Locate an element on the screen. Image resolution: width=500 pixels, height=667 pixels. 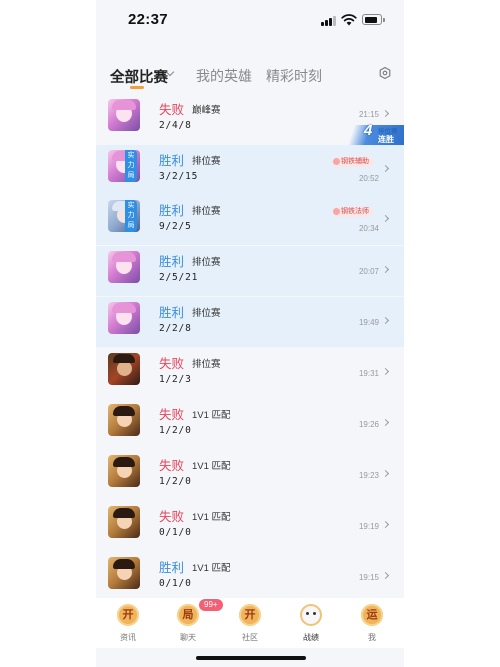
battery-icon is located at coordinates (373, 19).